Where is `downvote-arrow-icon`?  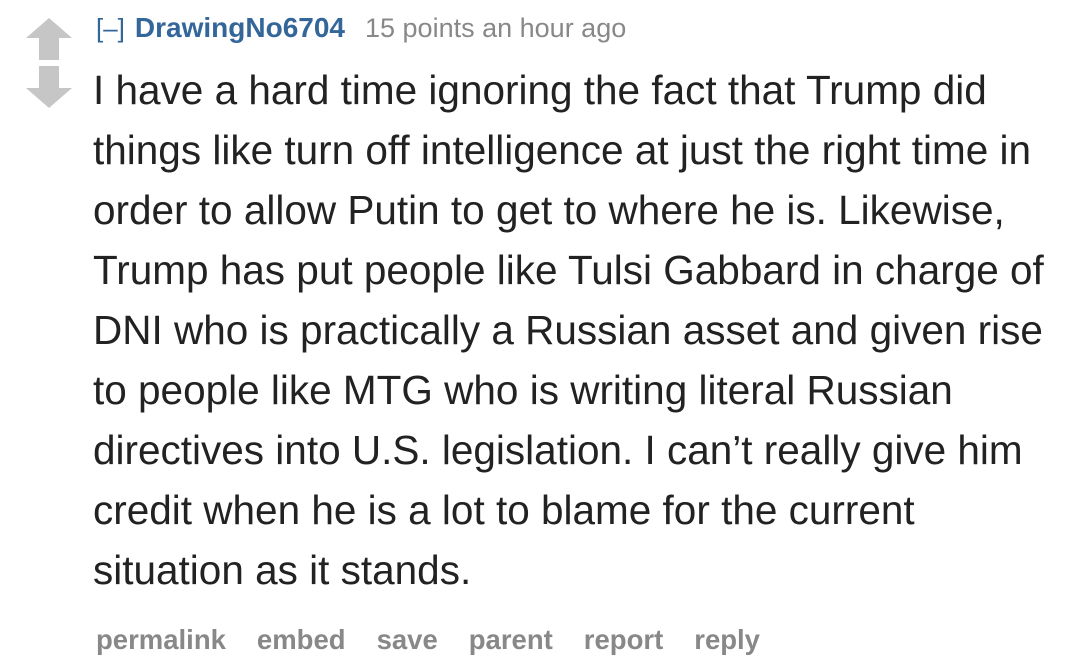
downvote-arrow-icon is located at coordinates (49, 87).